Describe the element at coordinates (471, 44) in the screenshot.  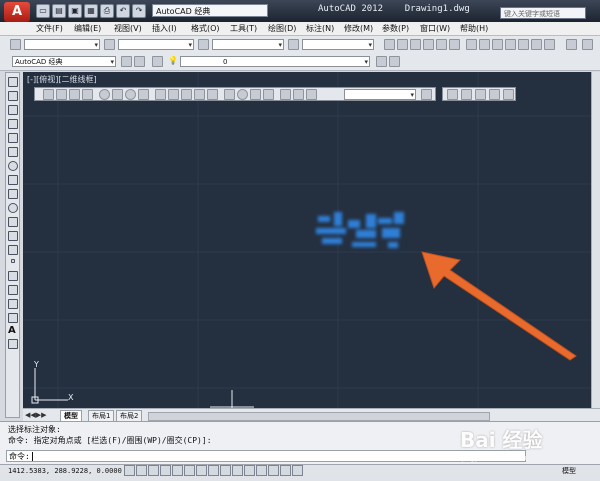
I see `cut-icon` at that location.